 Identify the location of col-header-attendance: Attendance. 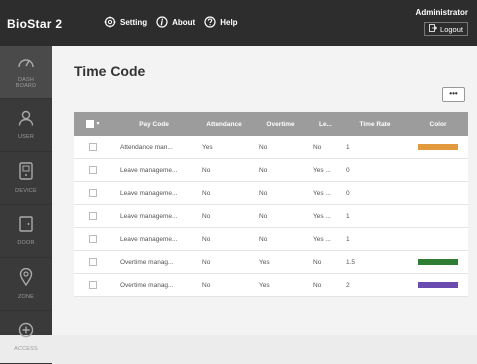
(224, 124).